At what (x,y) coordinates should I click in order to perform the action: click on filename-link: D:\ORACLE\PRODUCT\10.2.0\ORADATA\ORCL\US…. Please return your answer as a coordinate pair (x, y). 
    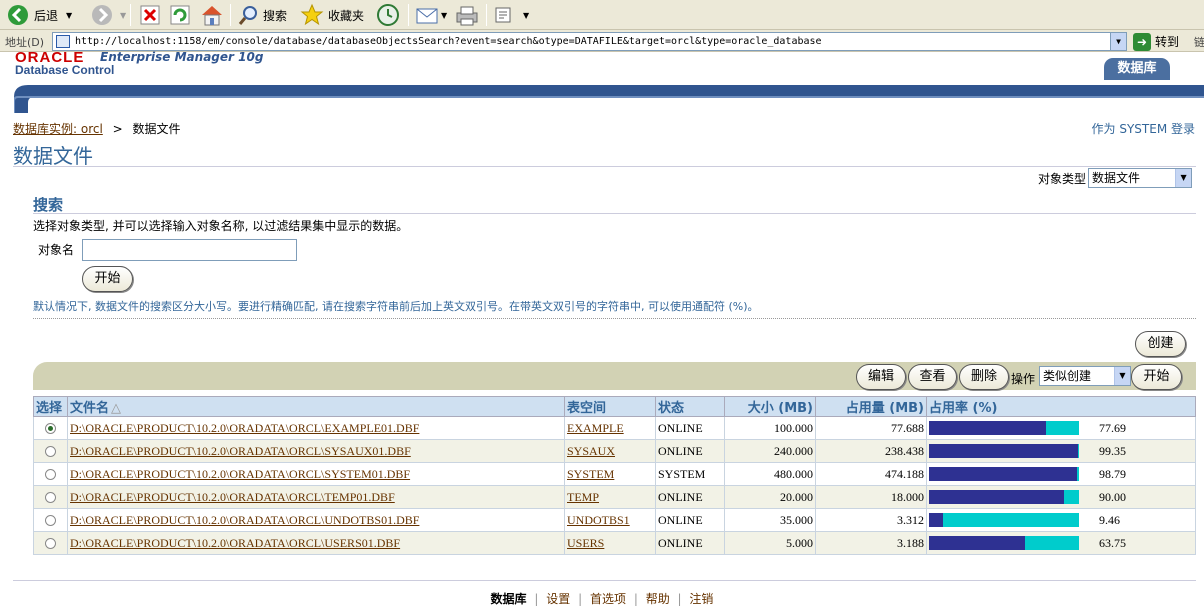
    Looking at the image, I should click on (235, 543).